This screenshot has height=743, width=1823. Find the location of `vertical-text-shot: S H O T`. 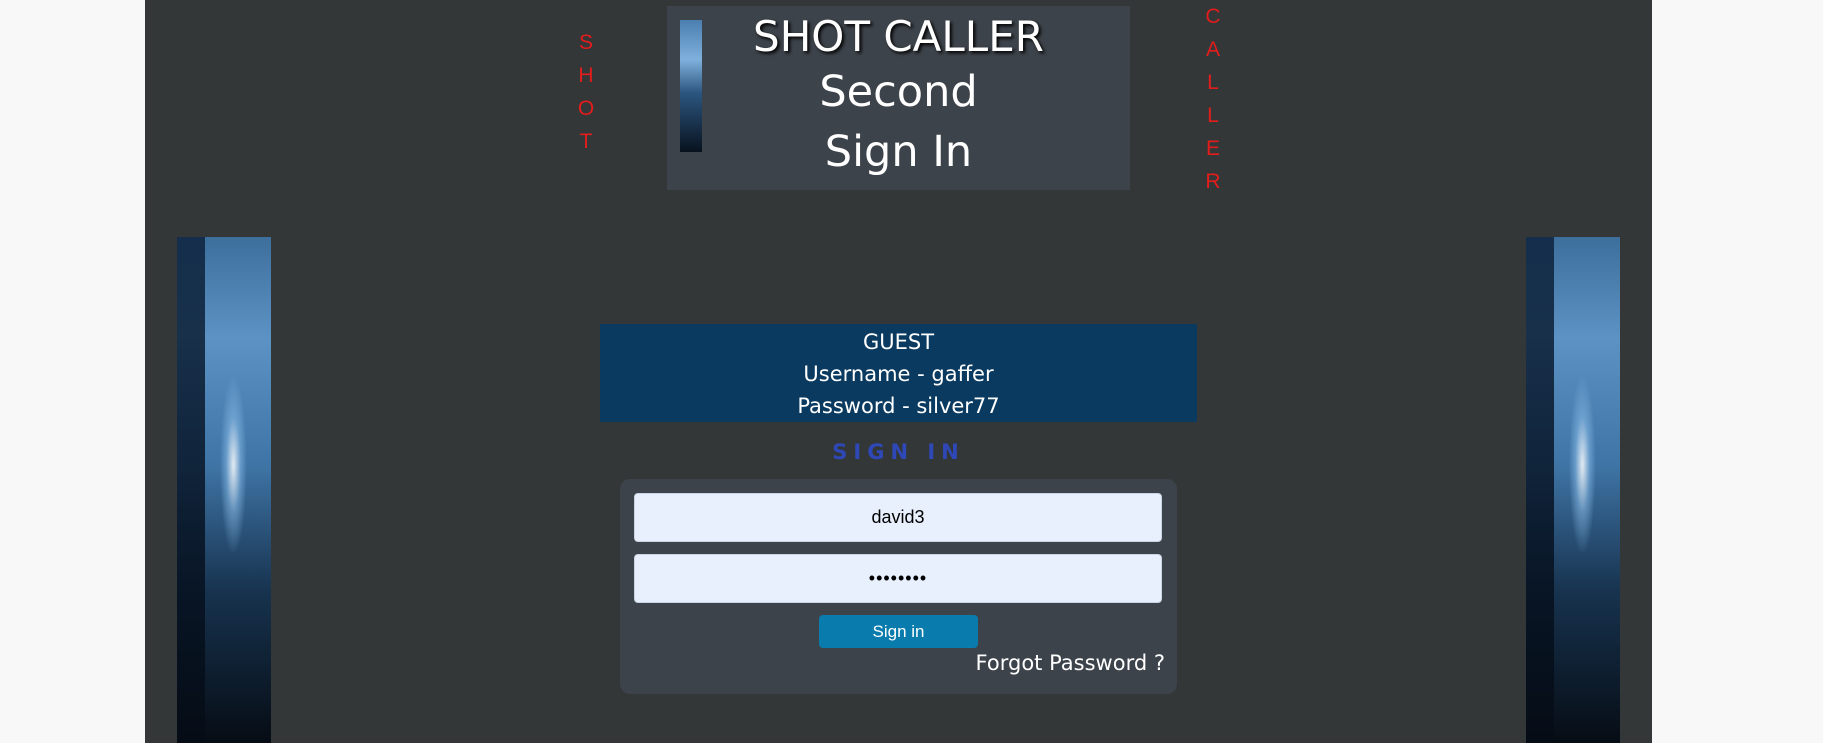

vertical-text-shot: S H O T is located at coordinates (586, 92).